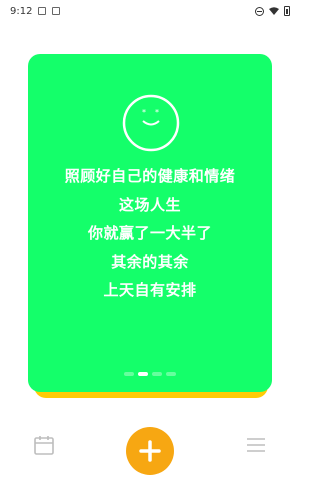 Image resolution: width=320 pixels, height=500 pixels. I want to click on app-notification-icon, so click(56, 11).